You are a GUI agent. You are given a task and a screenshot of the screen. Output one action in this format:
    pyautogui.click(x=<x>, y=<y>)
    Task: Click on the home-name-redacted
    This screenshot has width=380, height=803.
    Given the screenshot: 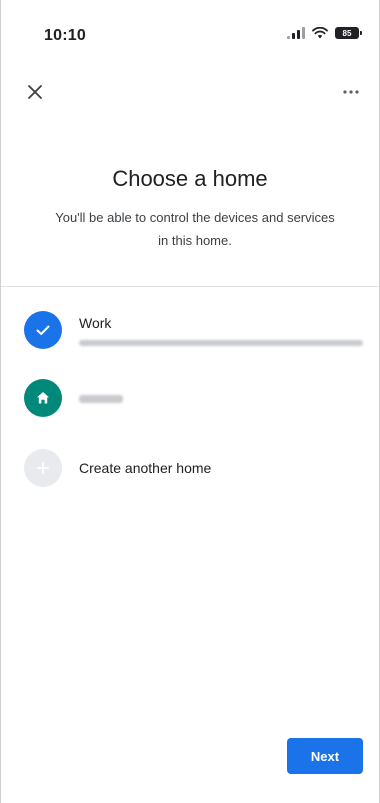 What is the action you would take?
    pyautogui.click(x=101, y=399)
    